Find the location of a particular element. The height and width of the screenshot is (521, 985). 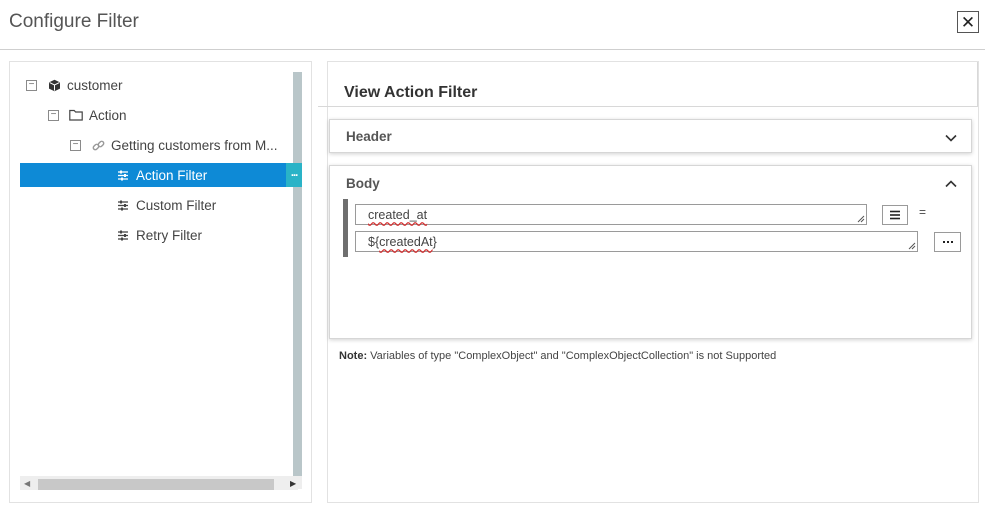

dialog-titlebar: Configure Filter ✕ is located at coordinates (492, 25).